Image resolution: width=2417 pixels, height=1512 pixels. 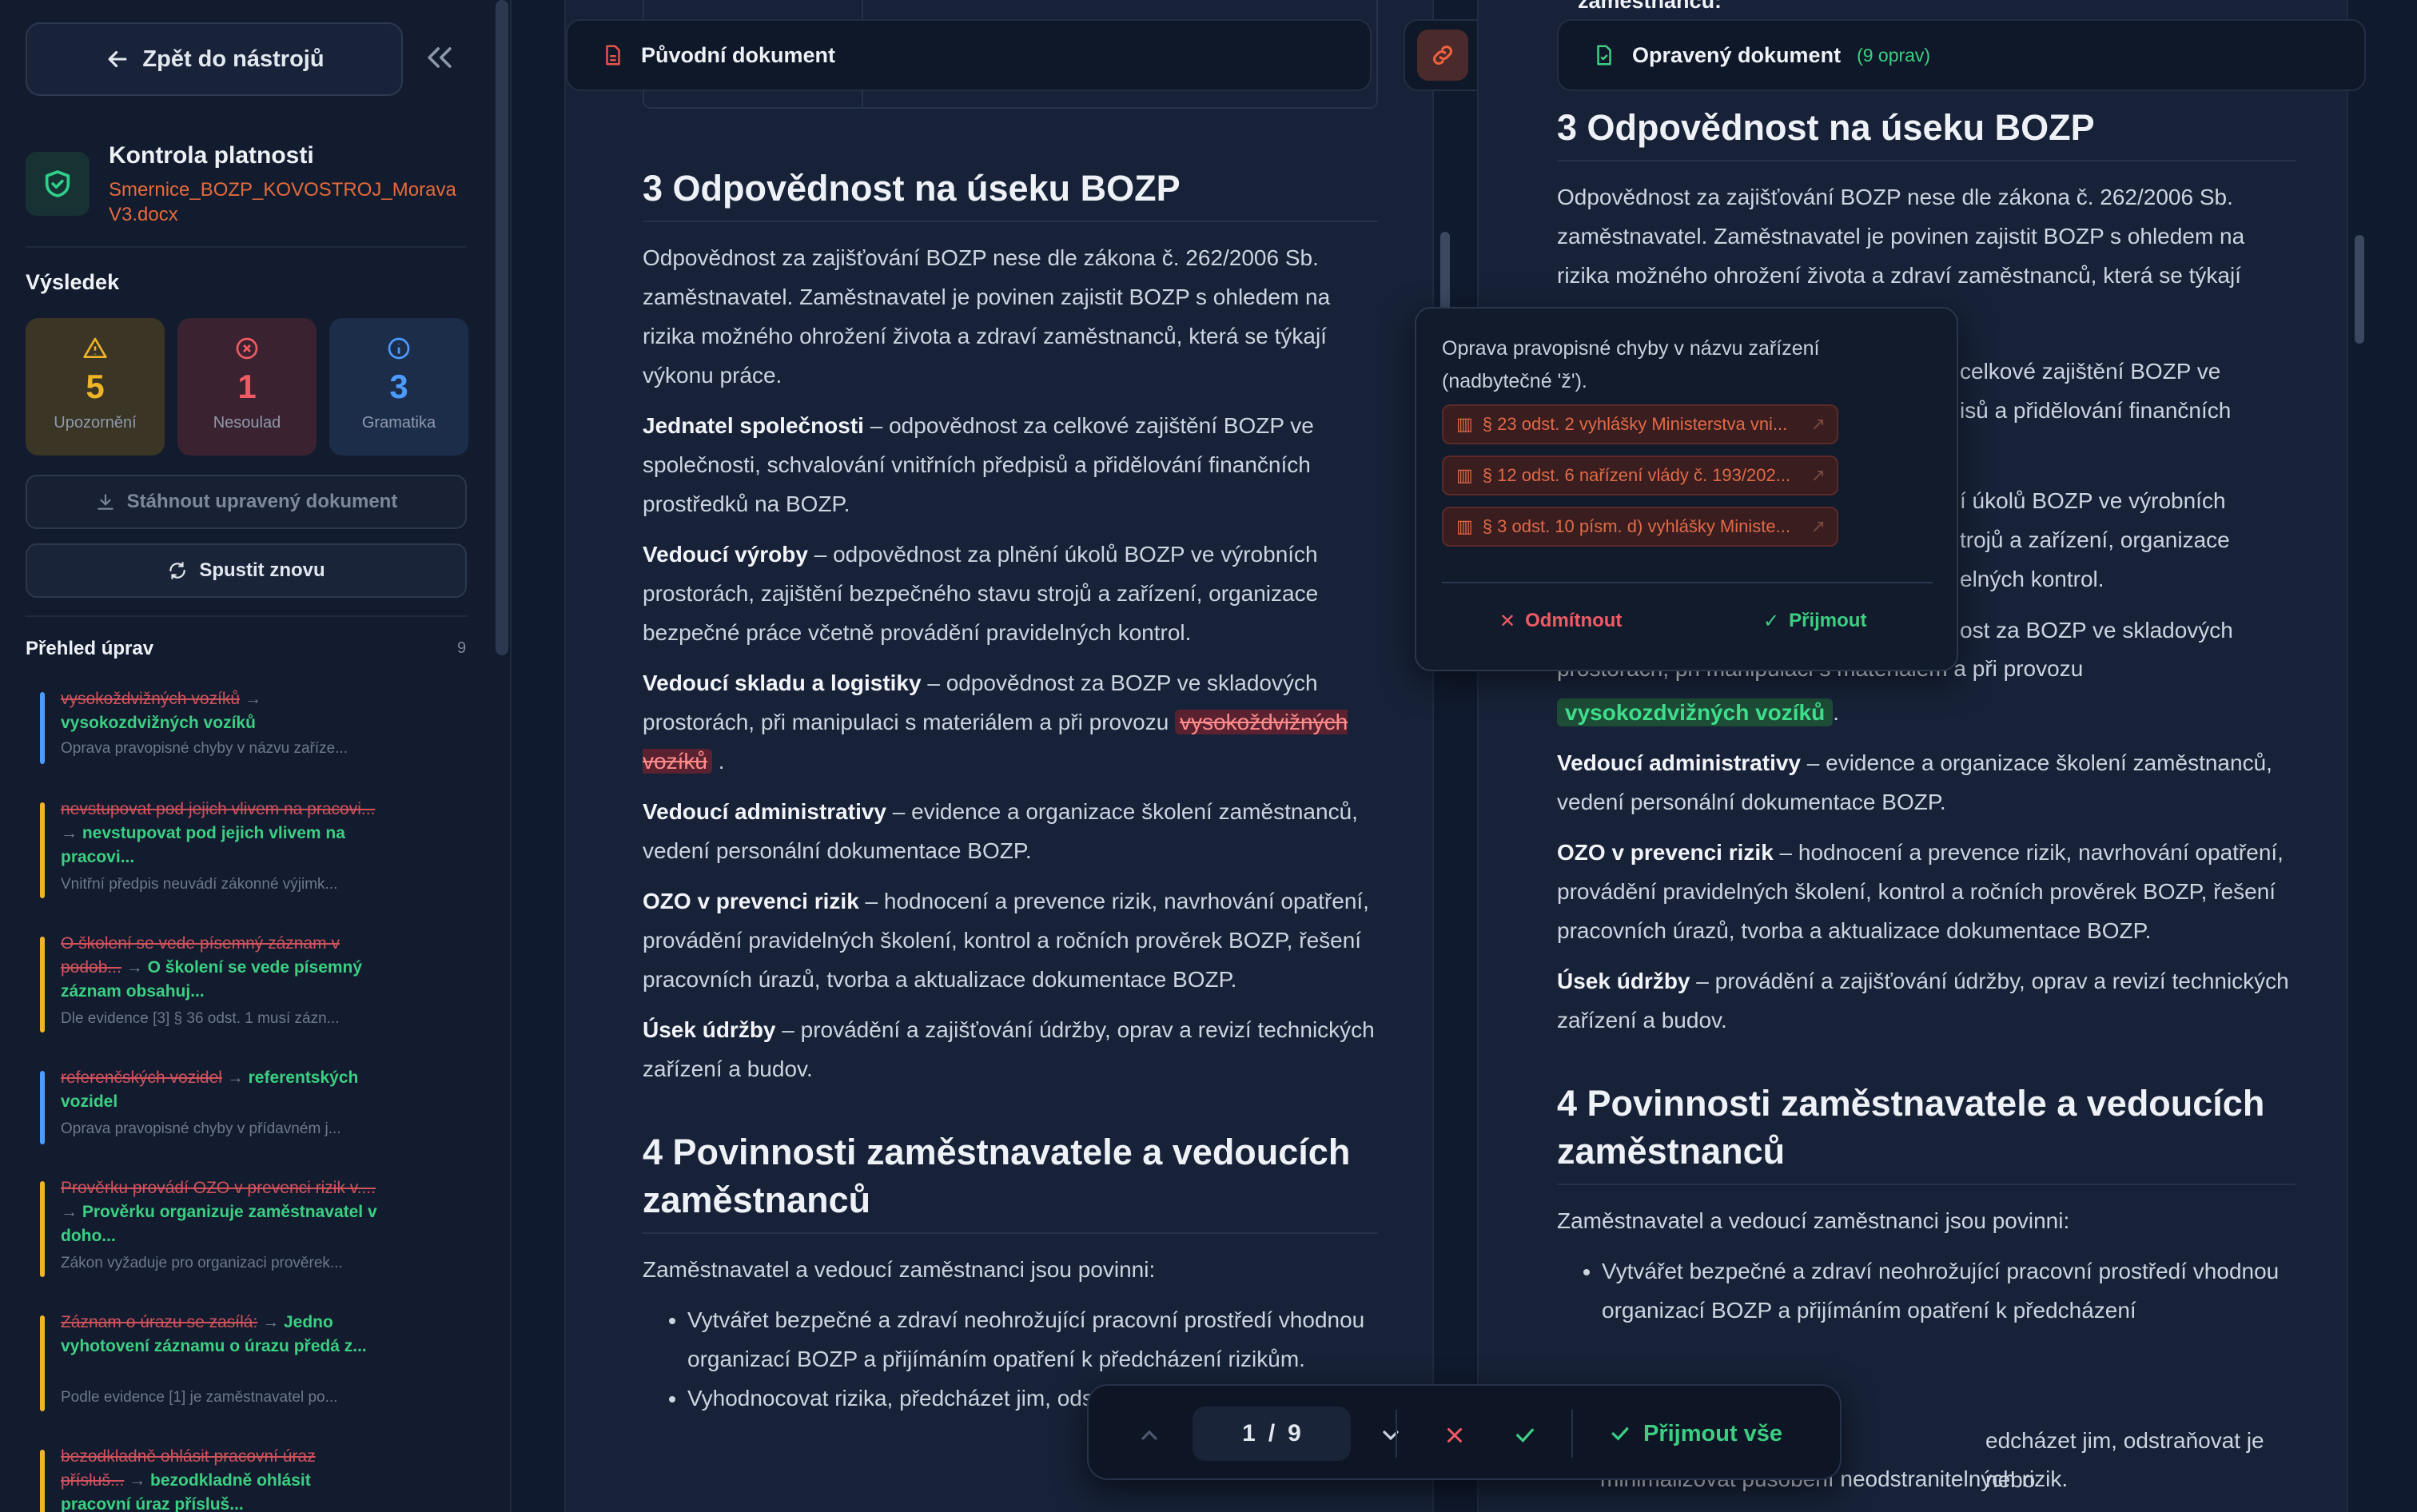 I want to click on highlighted-fix: vysokozdvižných vozíků, so click(x=1695, y=712).